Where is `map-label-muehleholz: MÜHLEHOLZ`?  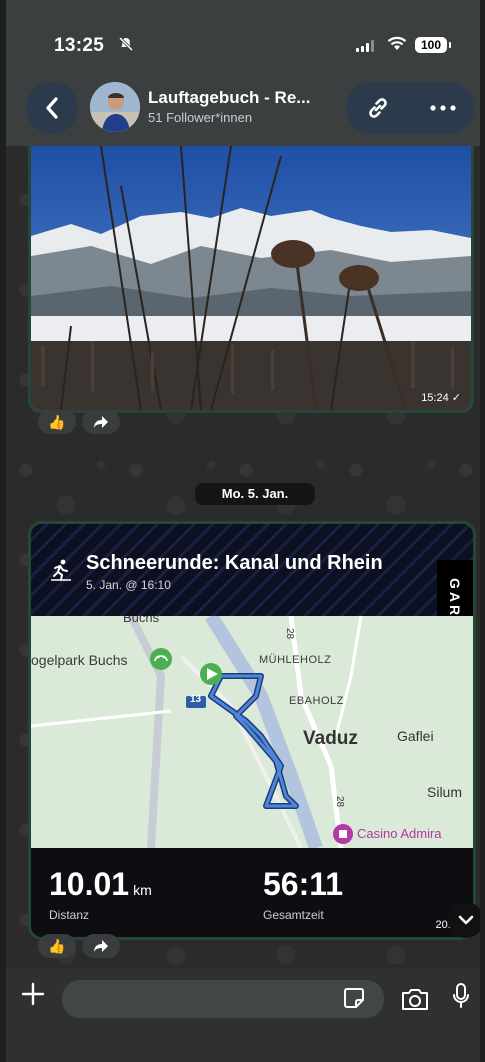 map-label-muehleholz: MÜHLEHOLZ is located at coordinates (295, 660).